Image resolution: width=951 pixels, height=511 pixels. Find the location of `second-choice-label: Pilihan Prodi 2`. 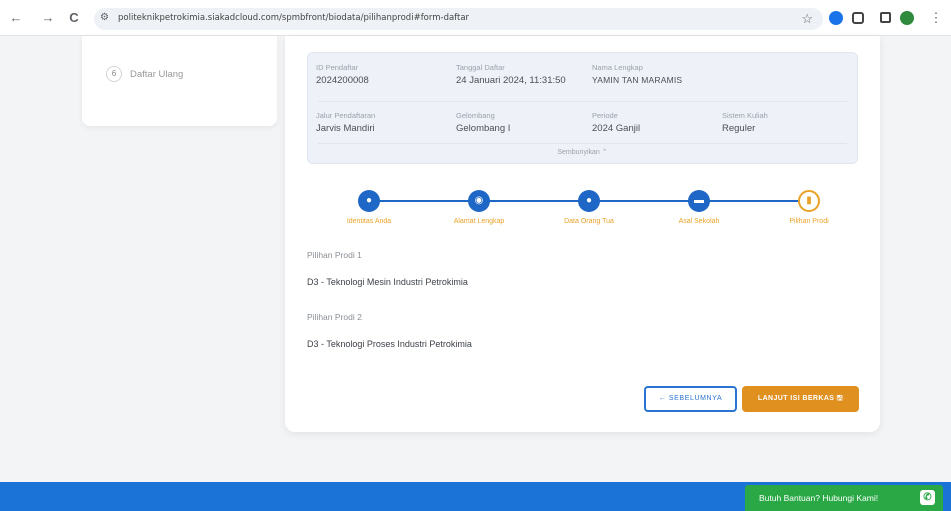

second-choice-label: Pilihan Prodi 2 is located at coordinates (334, 317).